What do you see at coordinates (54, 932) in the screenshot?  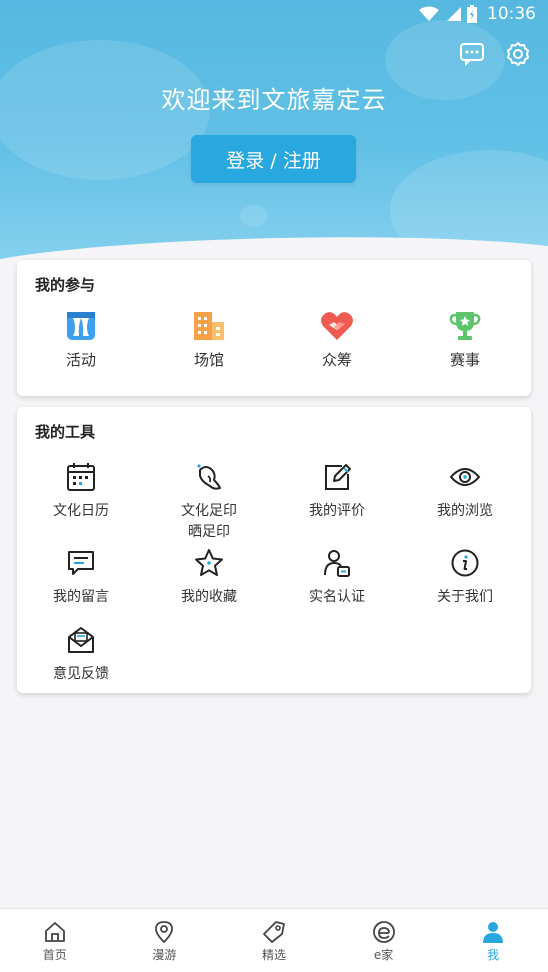 I see `home-icon` at bounding box center [54, 932].